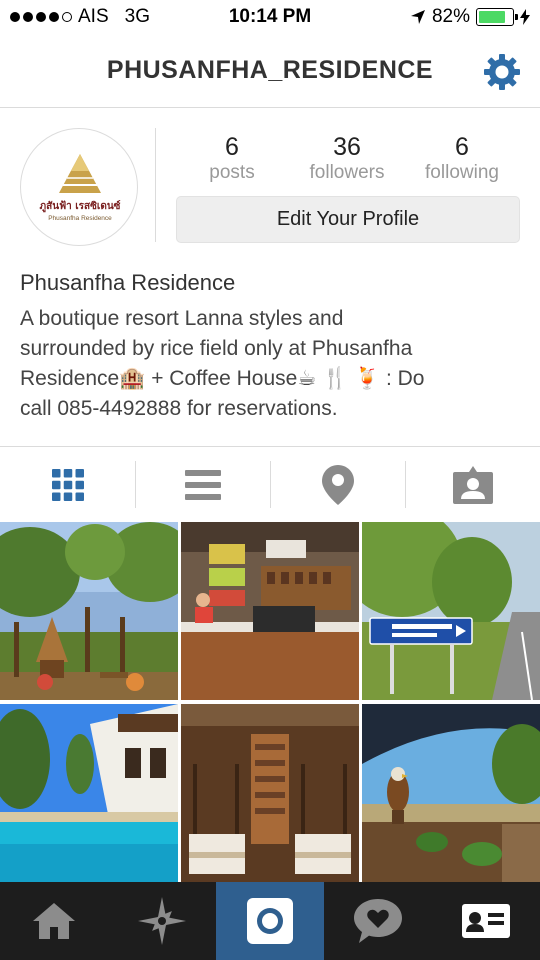  Describe the element at coordinates (232, 147) in the screenshot. I see `posts-count: 6` at that location.